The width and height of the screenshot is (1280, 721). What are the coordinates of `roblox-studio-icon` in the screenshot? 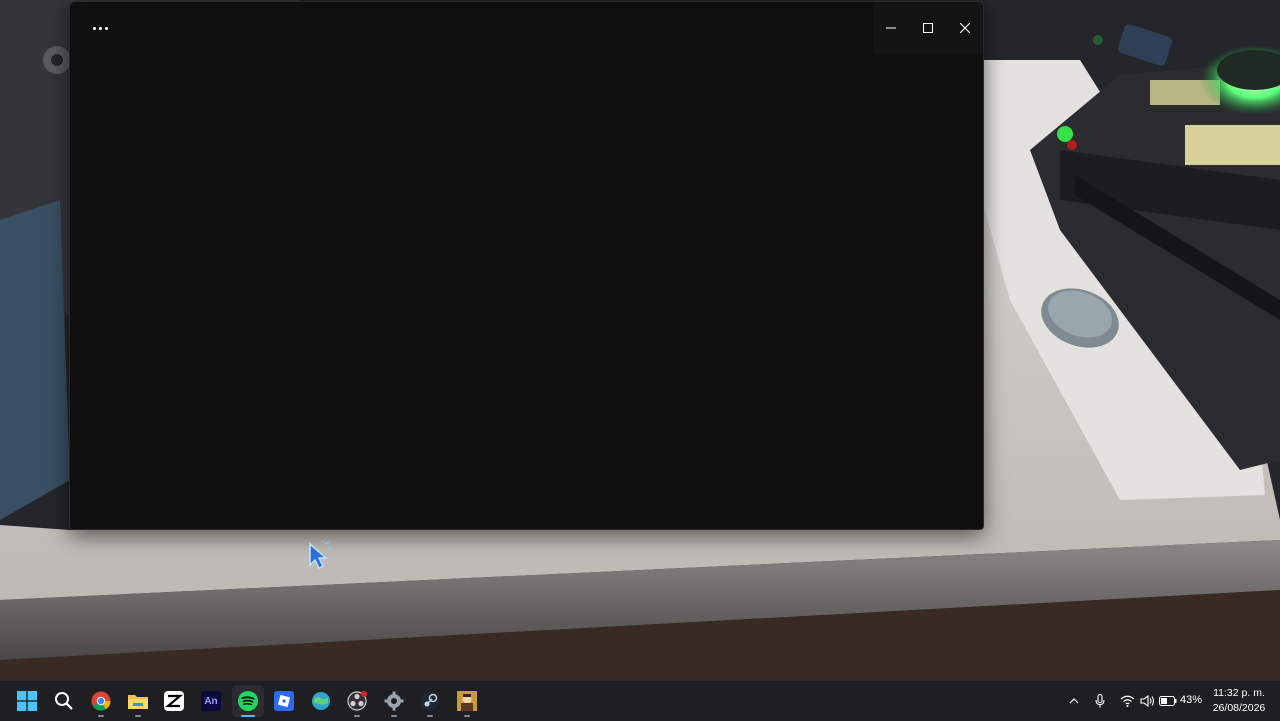 It's located at (284, 701).